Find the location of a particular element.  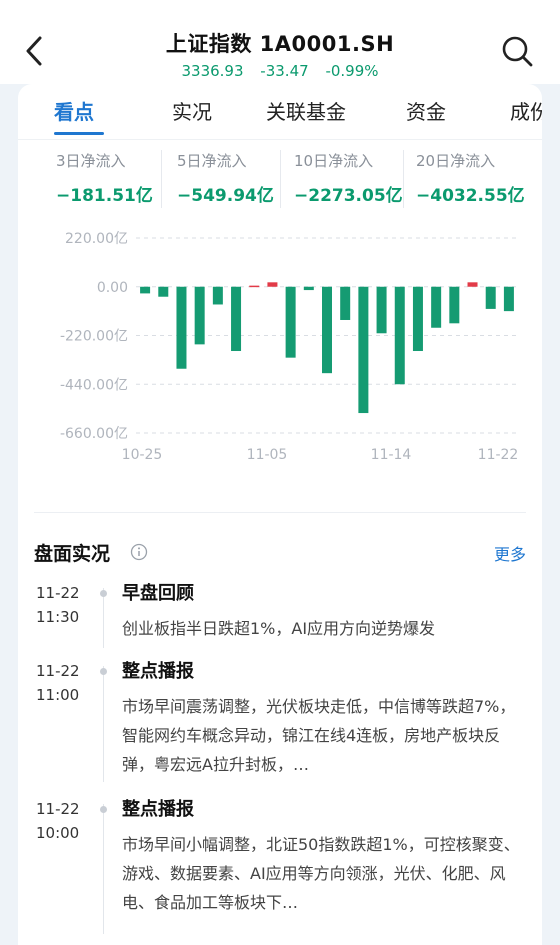

index-change-pct: -0.99% is located at coordinates (352, 71).